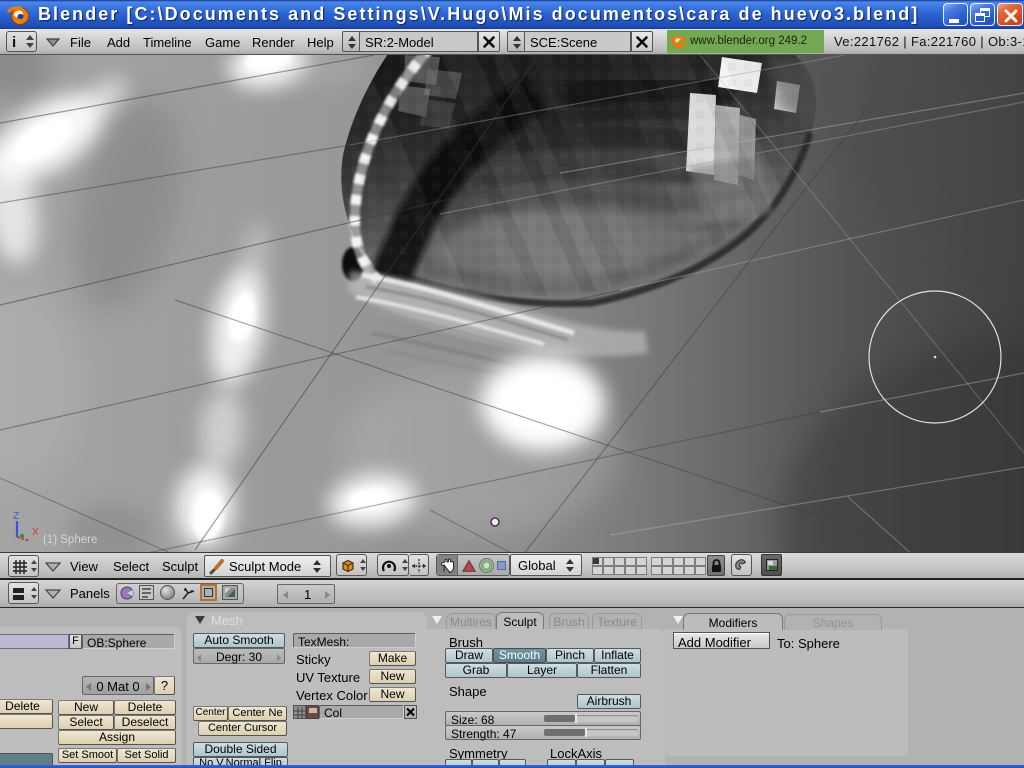 The image size is (1024, 768). What do you see at coordinates (16, 516) in the screenshot?
I see `svg-text: Z` at bounding box center [16, 516].